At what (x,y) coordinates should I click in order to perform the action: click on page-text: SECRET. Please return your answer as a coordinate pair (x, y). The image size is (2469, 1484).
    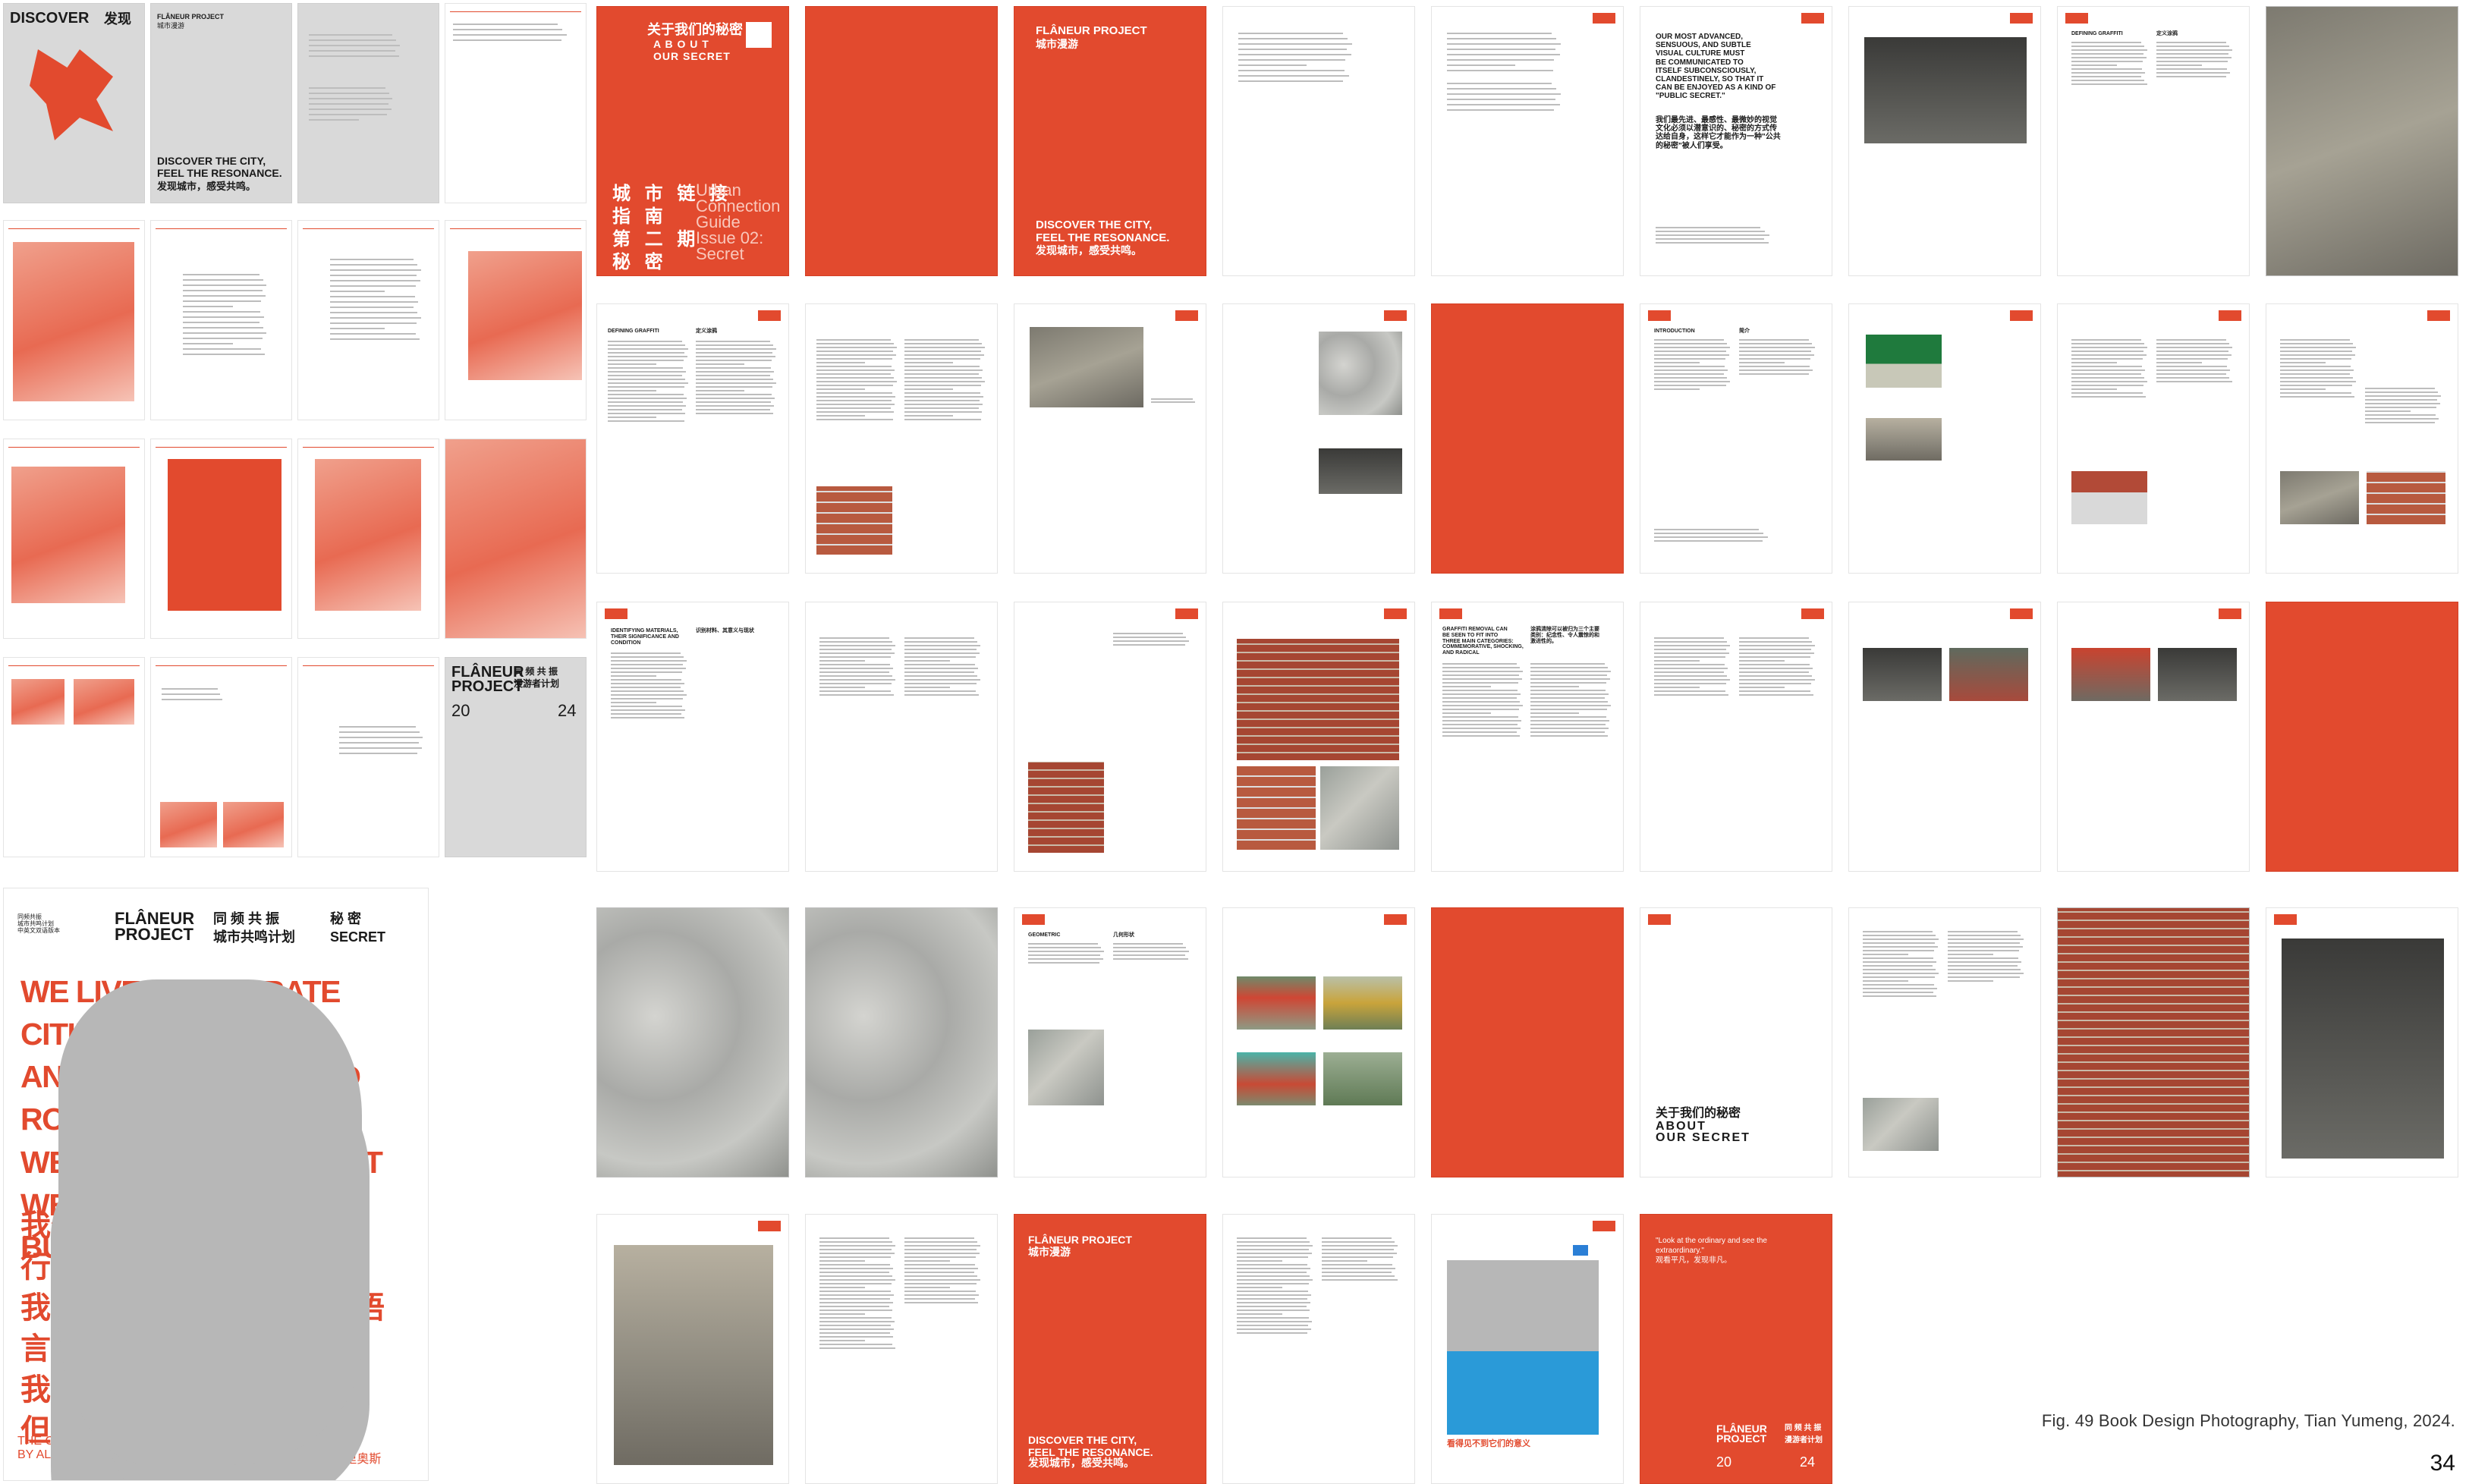
    Looking at the image, I should click on (358, 937).